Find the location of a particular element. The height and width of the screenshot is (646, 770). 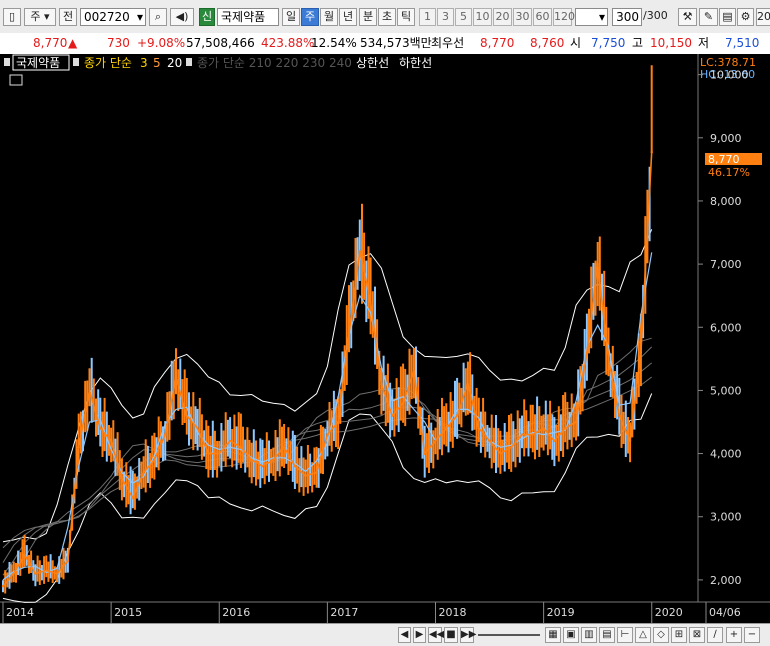

stock-name-field: 국제약품 is located at coordinates (248, 17).